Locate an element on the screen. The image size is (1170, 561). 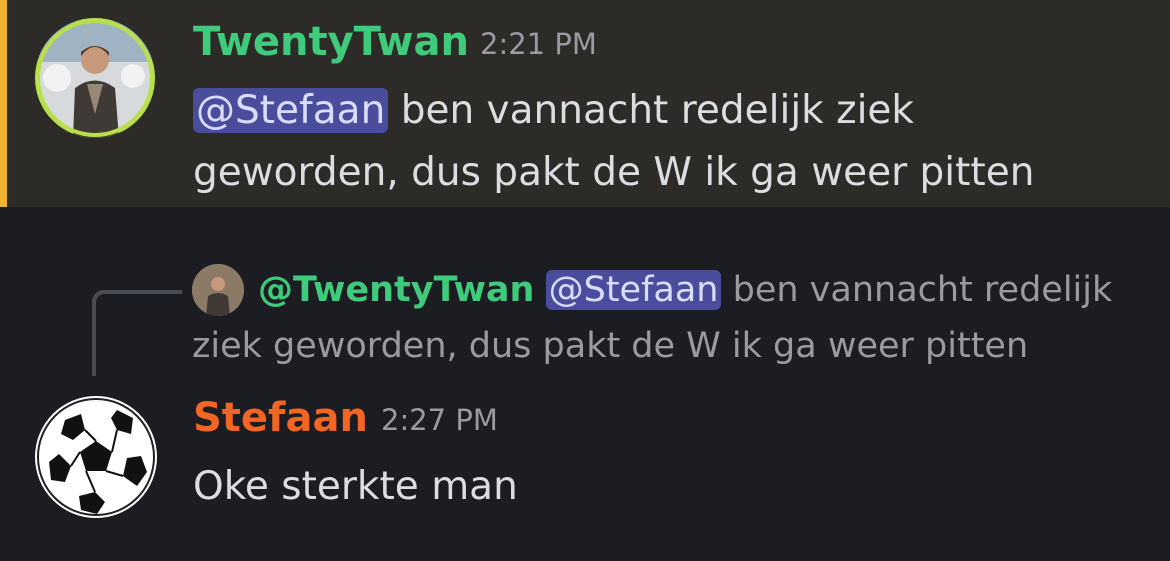
message-timestamp: 2:27 PM is located at coordinates (439, 420).